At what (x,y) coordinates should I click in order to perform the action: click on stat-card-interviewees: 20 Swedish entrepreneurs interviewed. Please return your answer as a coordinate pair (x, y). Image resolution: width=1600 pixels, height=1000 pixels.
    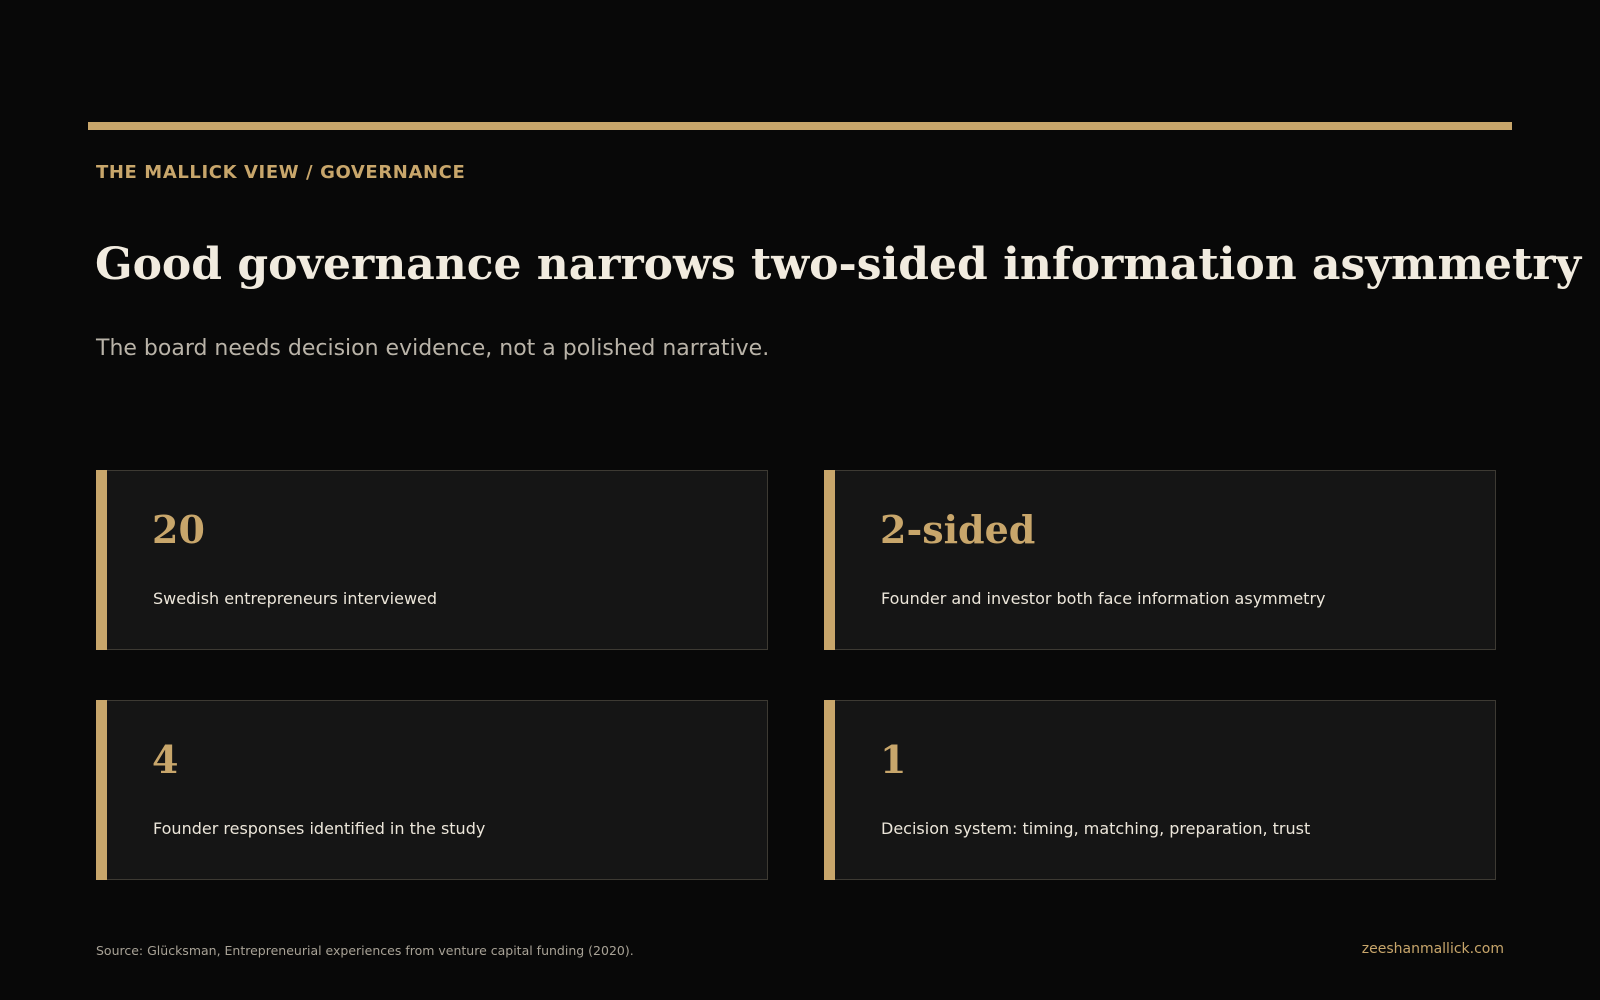
    Looking at the image, I should click on (432, 560).